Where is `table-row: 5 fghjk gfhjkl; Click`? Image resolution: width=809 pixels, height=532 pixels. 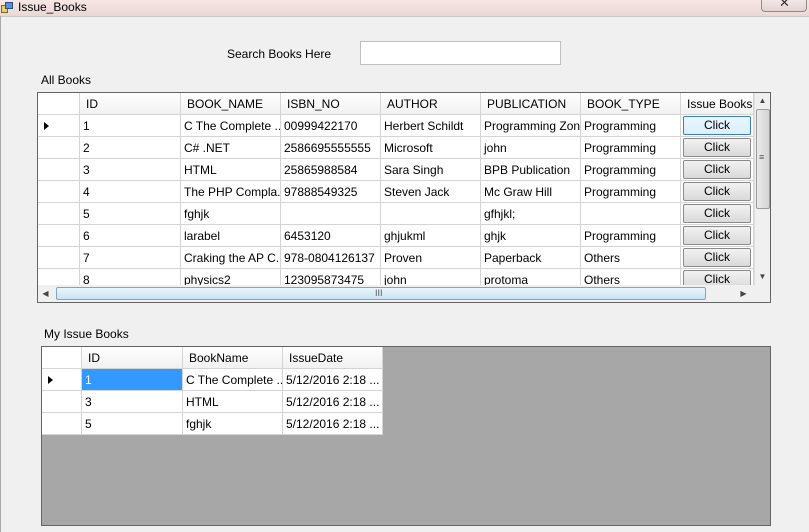
table-row: 5 fghjk gfhjkl; Click is located at coordinates (396, 214).